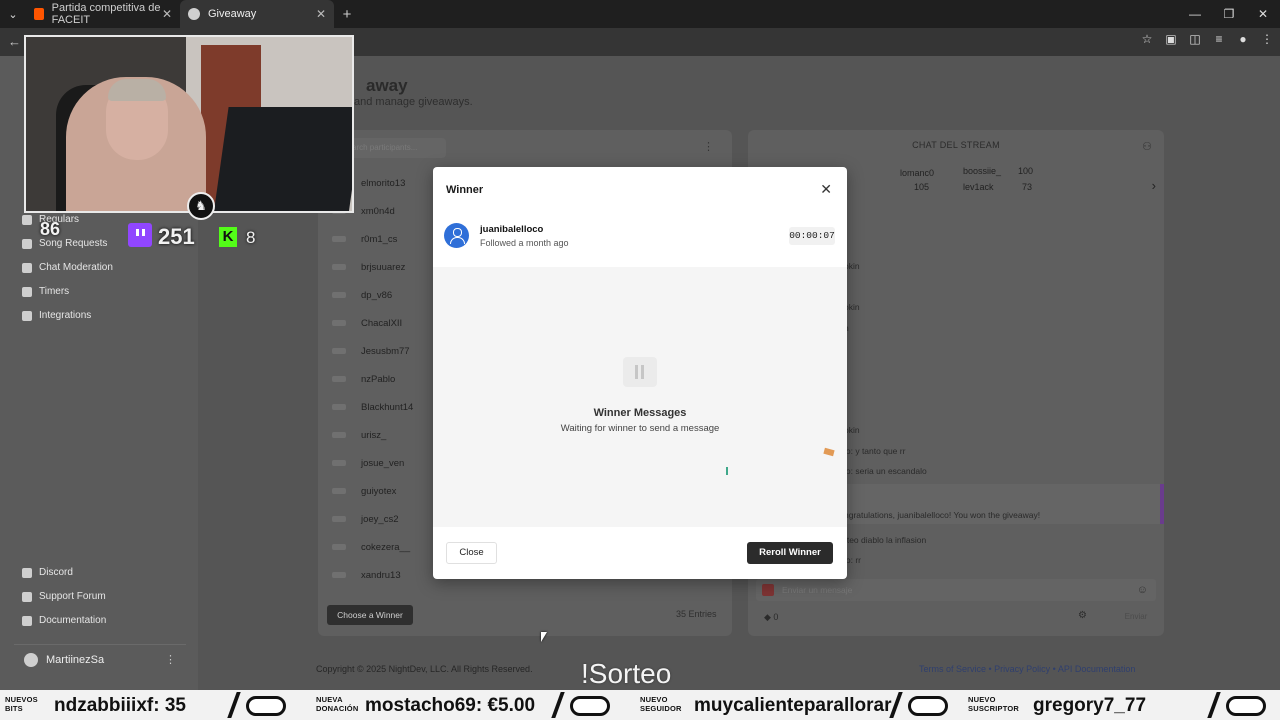  I want to click on ticker-label-line: BITS, so click(14, 708).